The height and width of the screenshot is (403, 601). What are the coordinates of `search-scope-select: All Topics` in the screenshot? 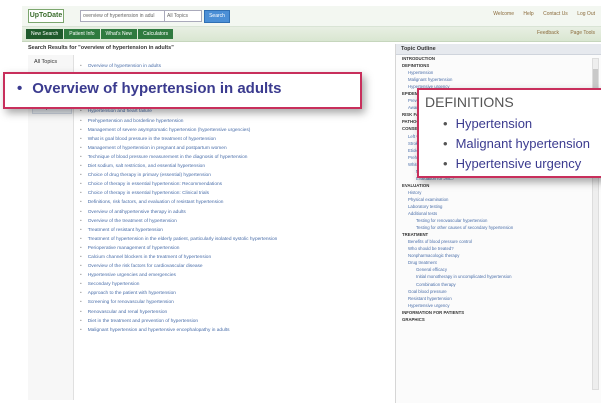 It's located at (183, 16).